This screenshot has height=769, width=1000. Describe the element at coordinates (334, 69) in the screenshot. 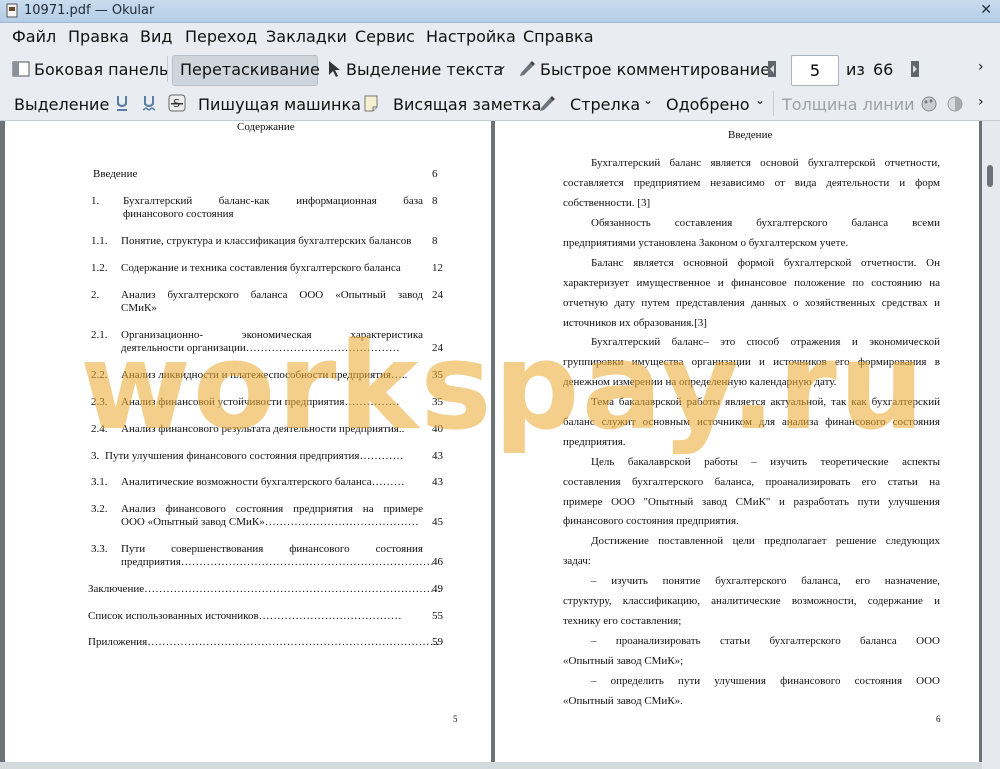

I see `cursor-arrow-icon` at that location.